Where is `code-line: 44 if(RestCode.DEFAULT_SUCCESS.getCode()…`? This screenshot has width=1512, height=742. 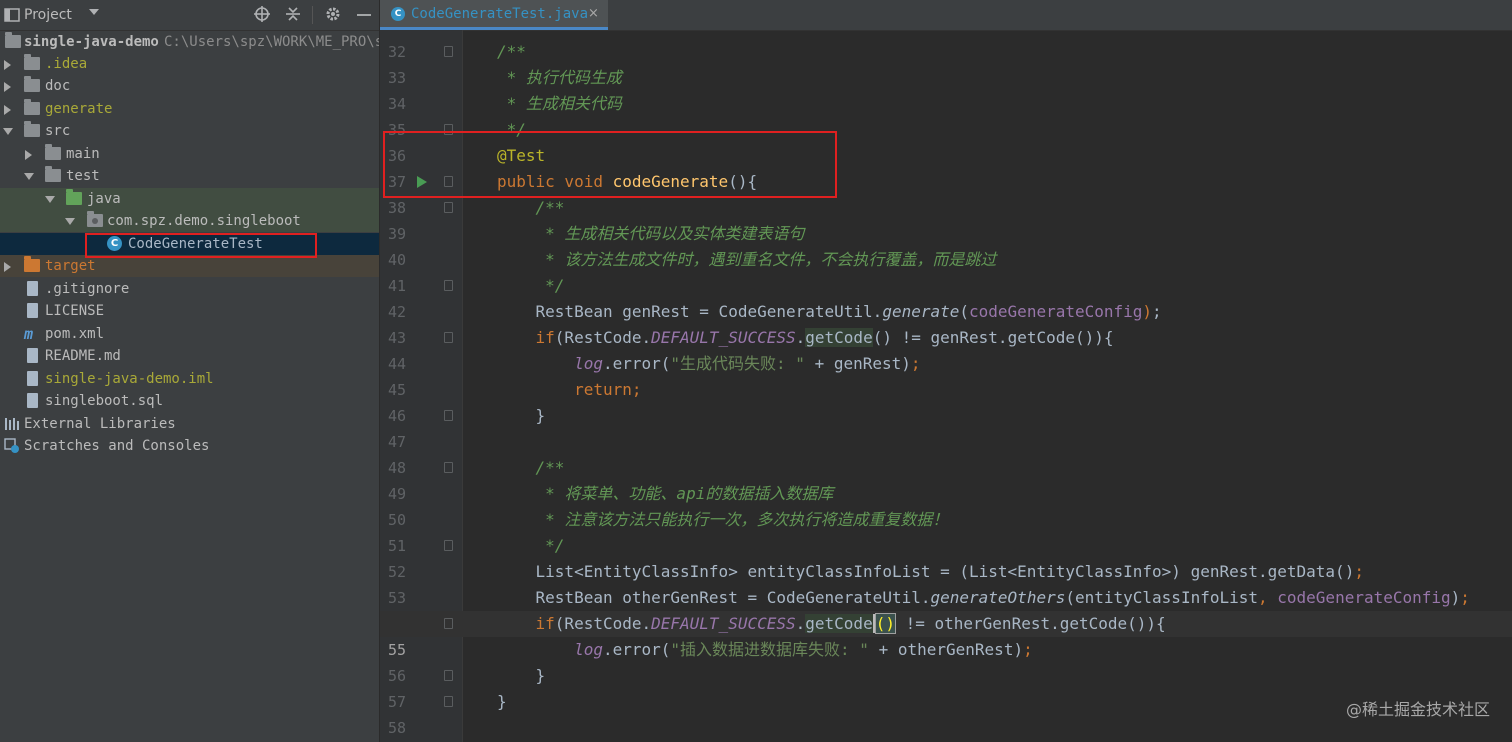 code-line: 44 if(RestCode.DEFAULT_SUCCESS.getCode()… is located at coordinates (946, 349).